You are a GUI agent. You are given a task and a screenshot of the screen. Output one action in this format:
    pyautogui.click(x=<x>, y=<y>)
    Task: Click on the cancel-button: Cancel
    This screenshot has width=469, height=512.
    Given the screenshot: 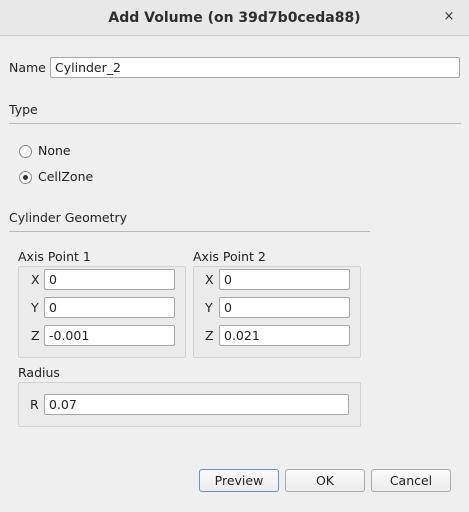 What is the action you would take?
    pyautogui.click(x=411, y=480)
    